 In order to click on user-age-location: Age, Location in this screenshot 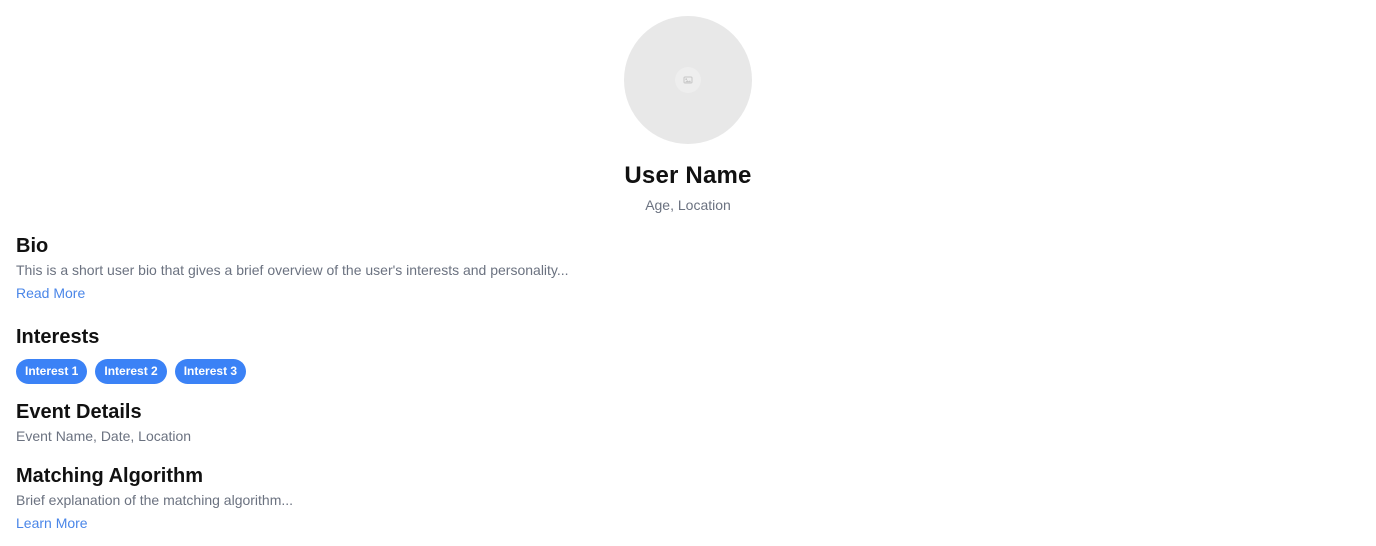, I will do `click(688, 205)`.